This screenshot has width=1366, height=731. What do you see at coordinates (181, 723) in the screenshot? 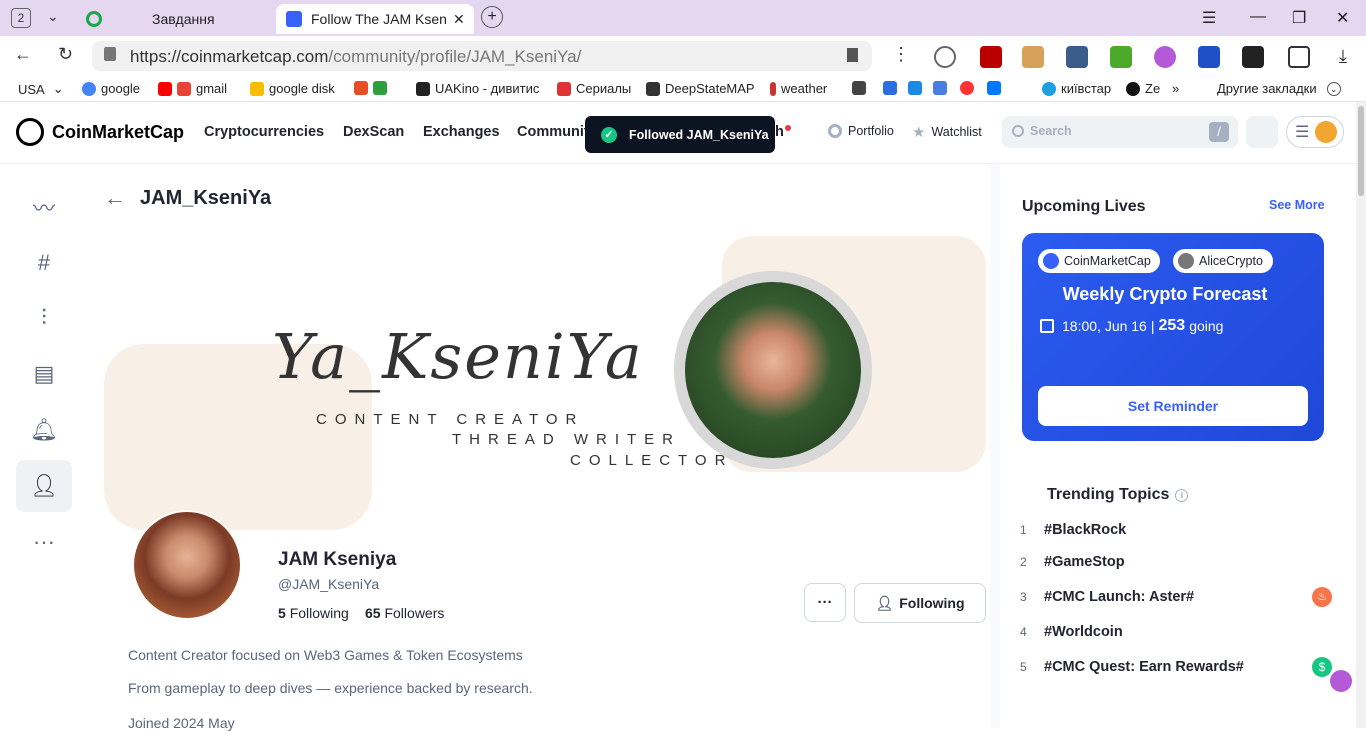
I see `joined-date: Joined 2024 May` at bounding box center [181, 723].